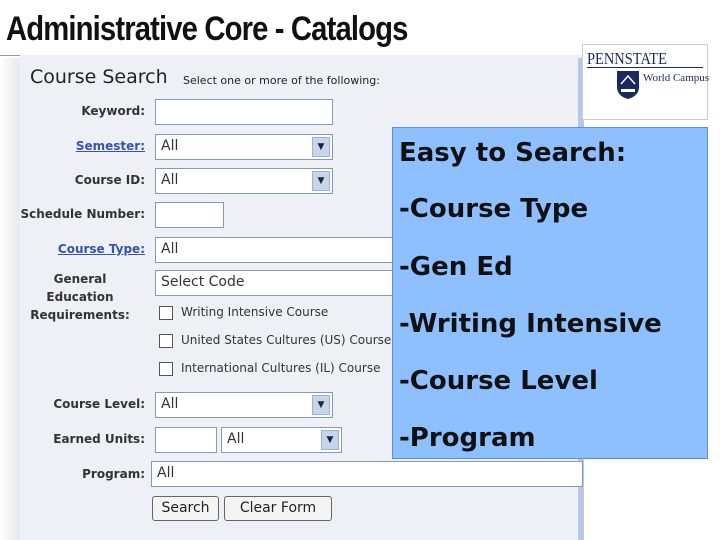 Image resolution: width=720 pixels, height=540 pixels. What do you see at coordinates (207, 29) in the screenshot?
I see `slide-title: Administrative Core - Catalogs` at bounding box center [207, 29].